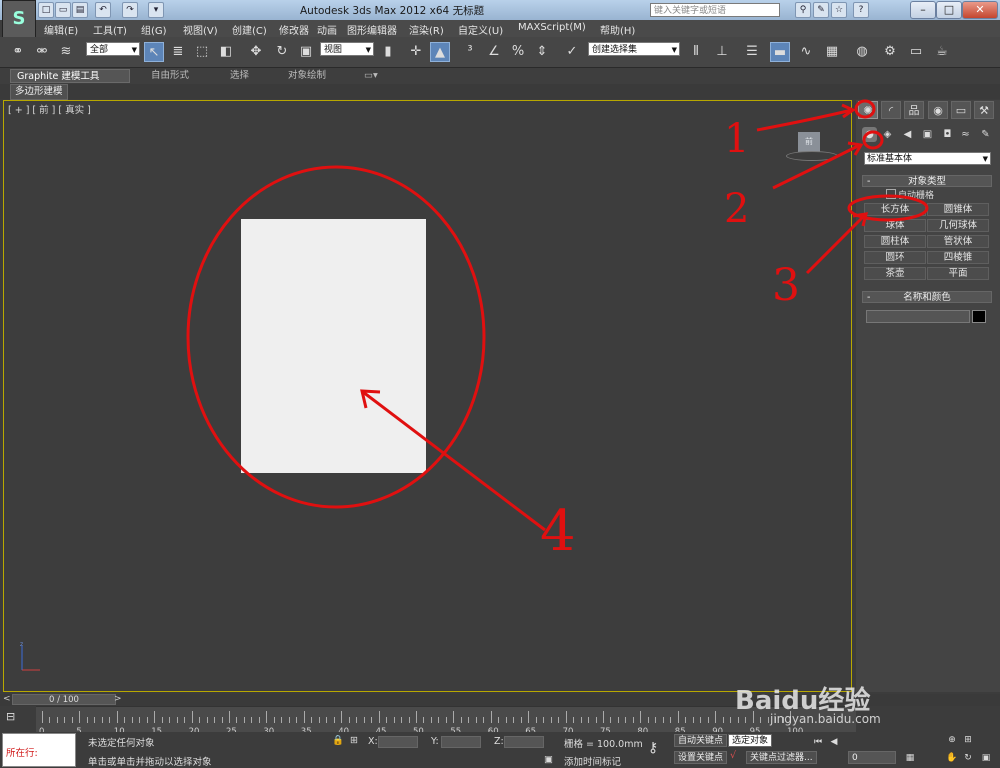 This screenshot has height=768, width=1000. Describe the element at coordinates (887, 134) in the screenshot. I see `shapes-icon: ◈` at that location.